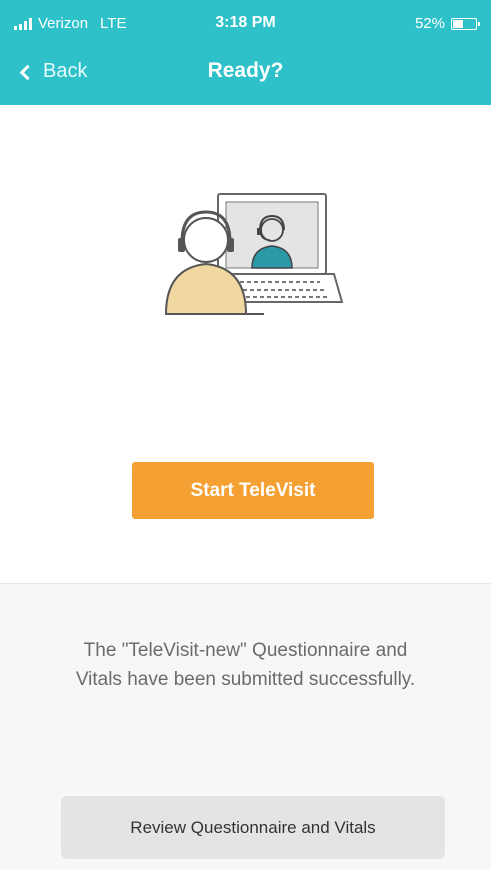  I want to click on status-right: 52%, so click(447, 23).